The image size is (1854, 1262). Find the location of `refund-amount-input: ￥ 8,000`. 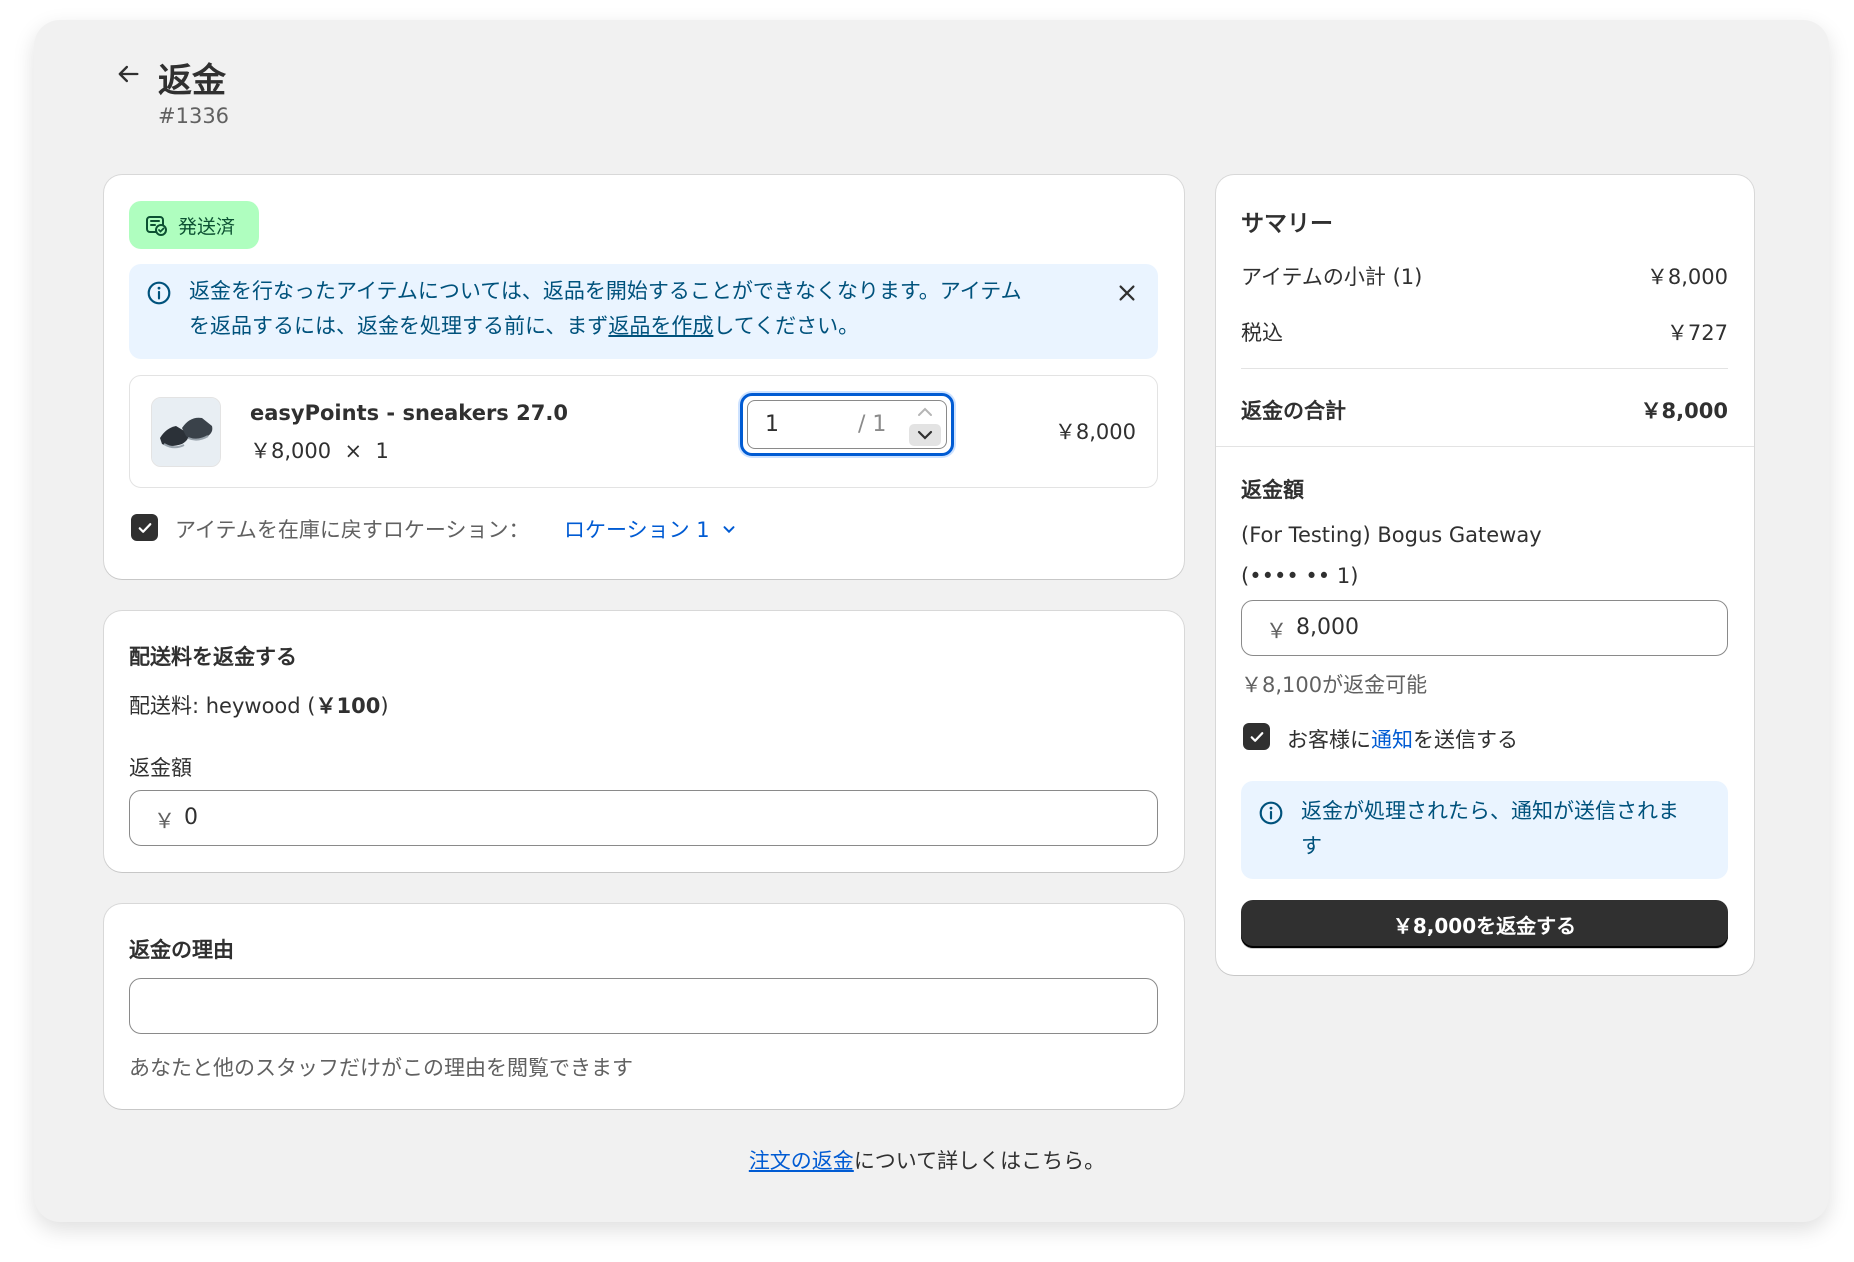

refund-amount-input: ￥ 8,000 is located at coordinates (1484, 628).